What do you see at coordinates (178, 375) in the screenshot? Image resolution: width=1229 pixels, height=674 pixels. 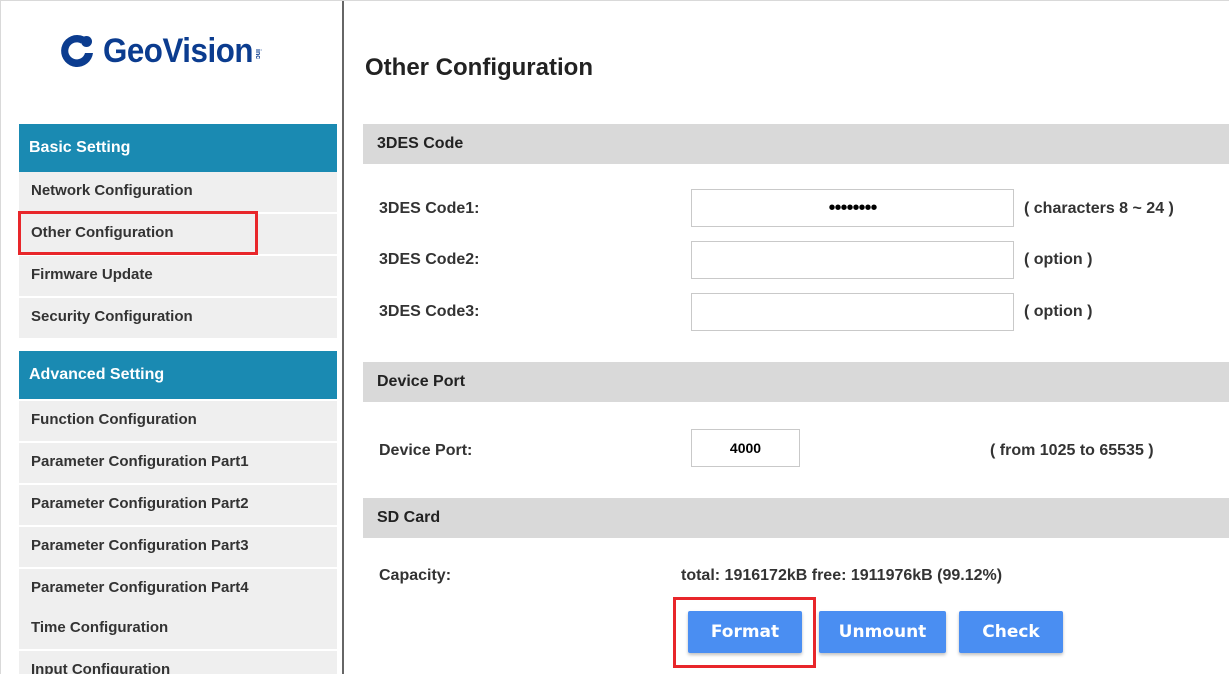 I see `advanced-setting-header: Advanced Setting` at bounding box center [178, 375].